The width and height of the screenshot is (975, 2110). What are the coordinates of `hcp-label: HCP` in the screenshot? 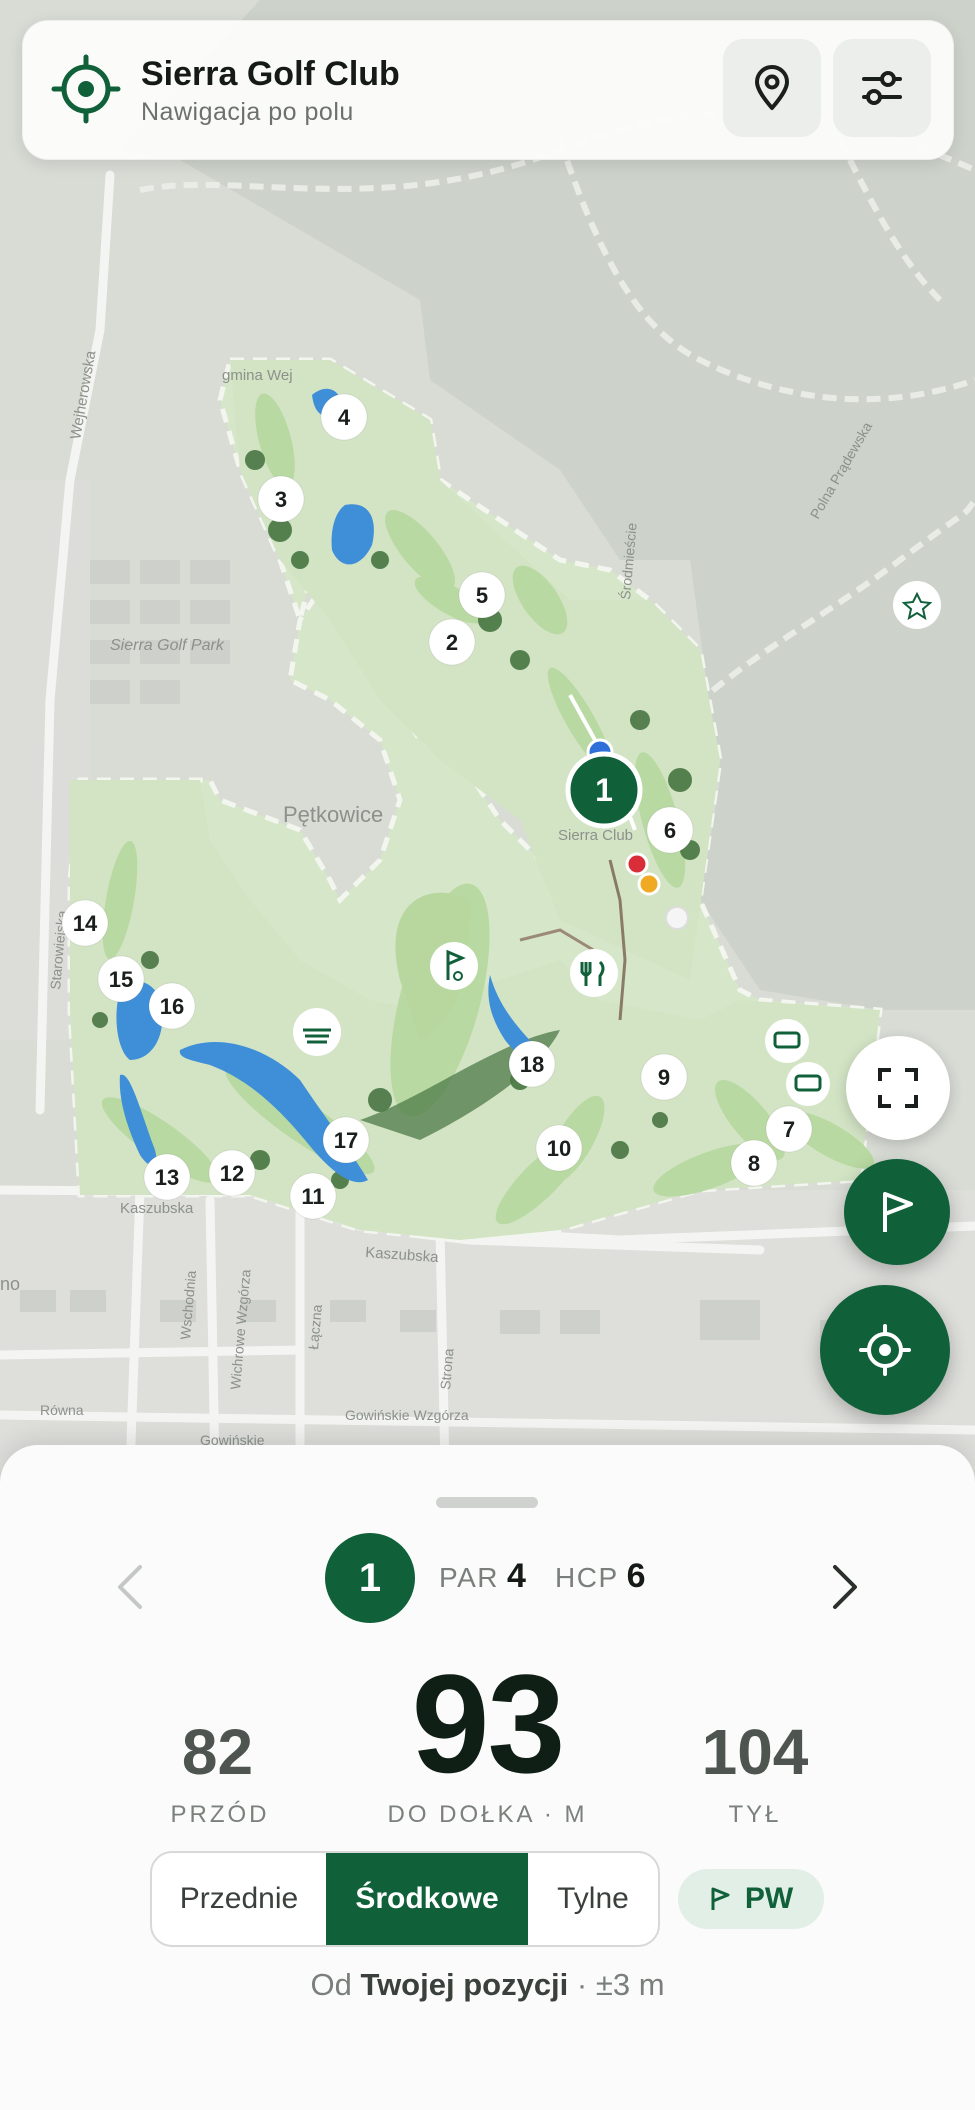 It's located at (587, 1577).